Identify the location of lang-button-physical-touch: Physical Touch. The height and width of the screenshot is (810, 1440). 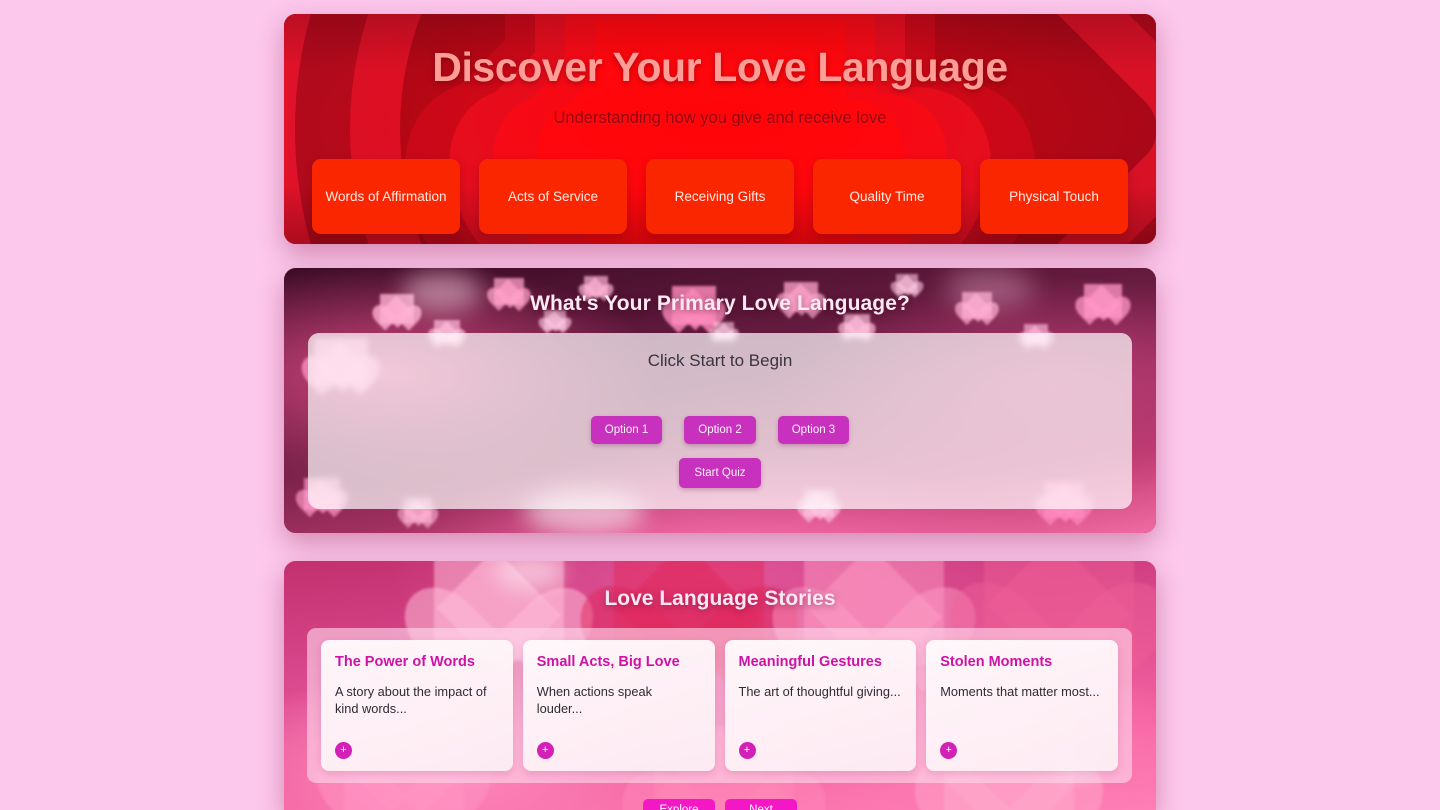
(1054, 196).